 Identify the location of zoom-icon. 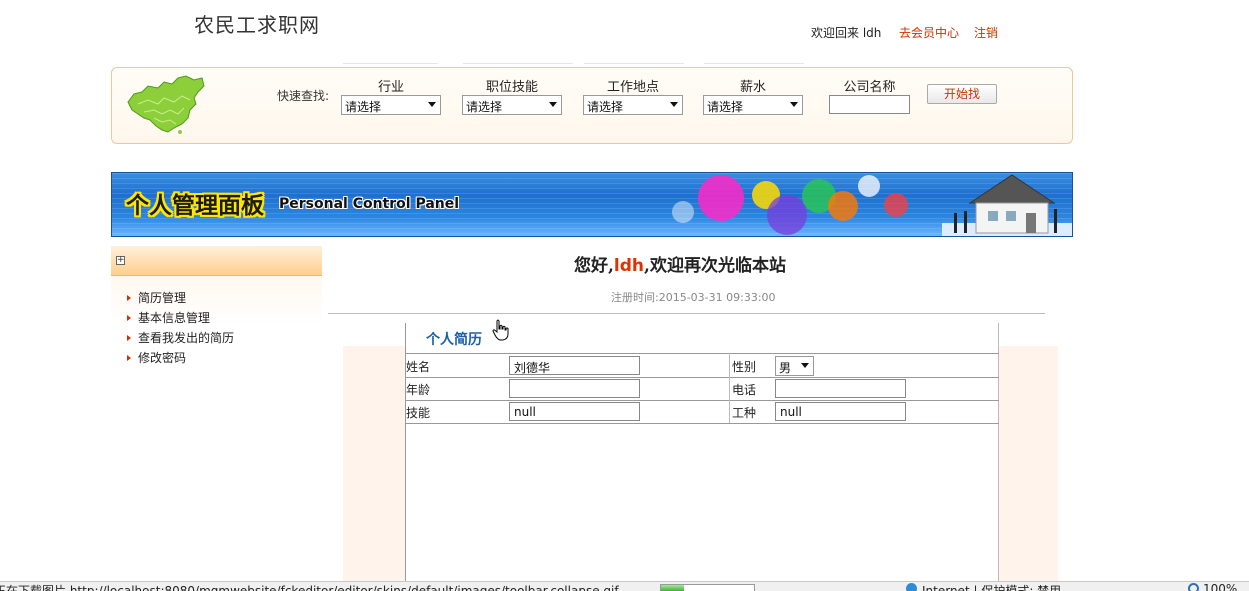
(1193, 587).